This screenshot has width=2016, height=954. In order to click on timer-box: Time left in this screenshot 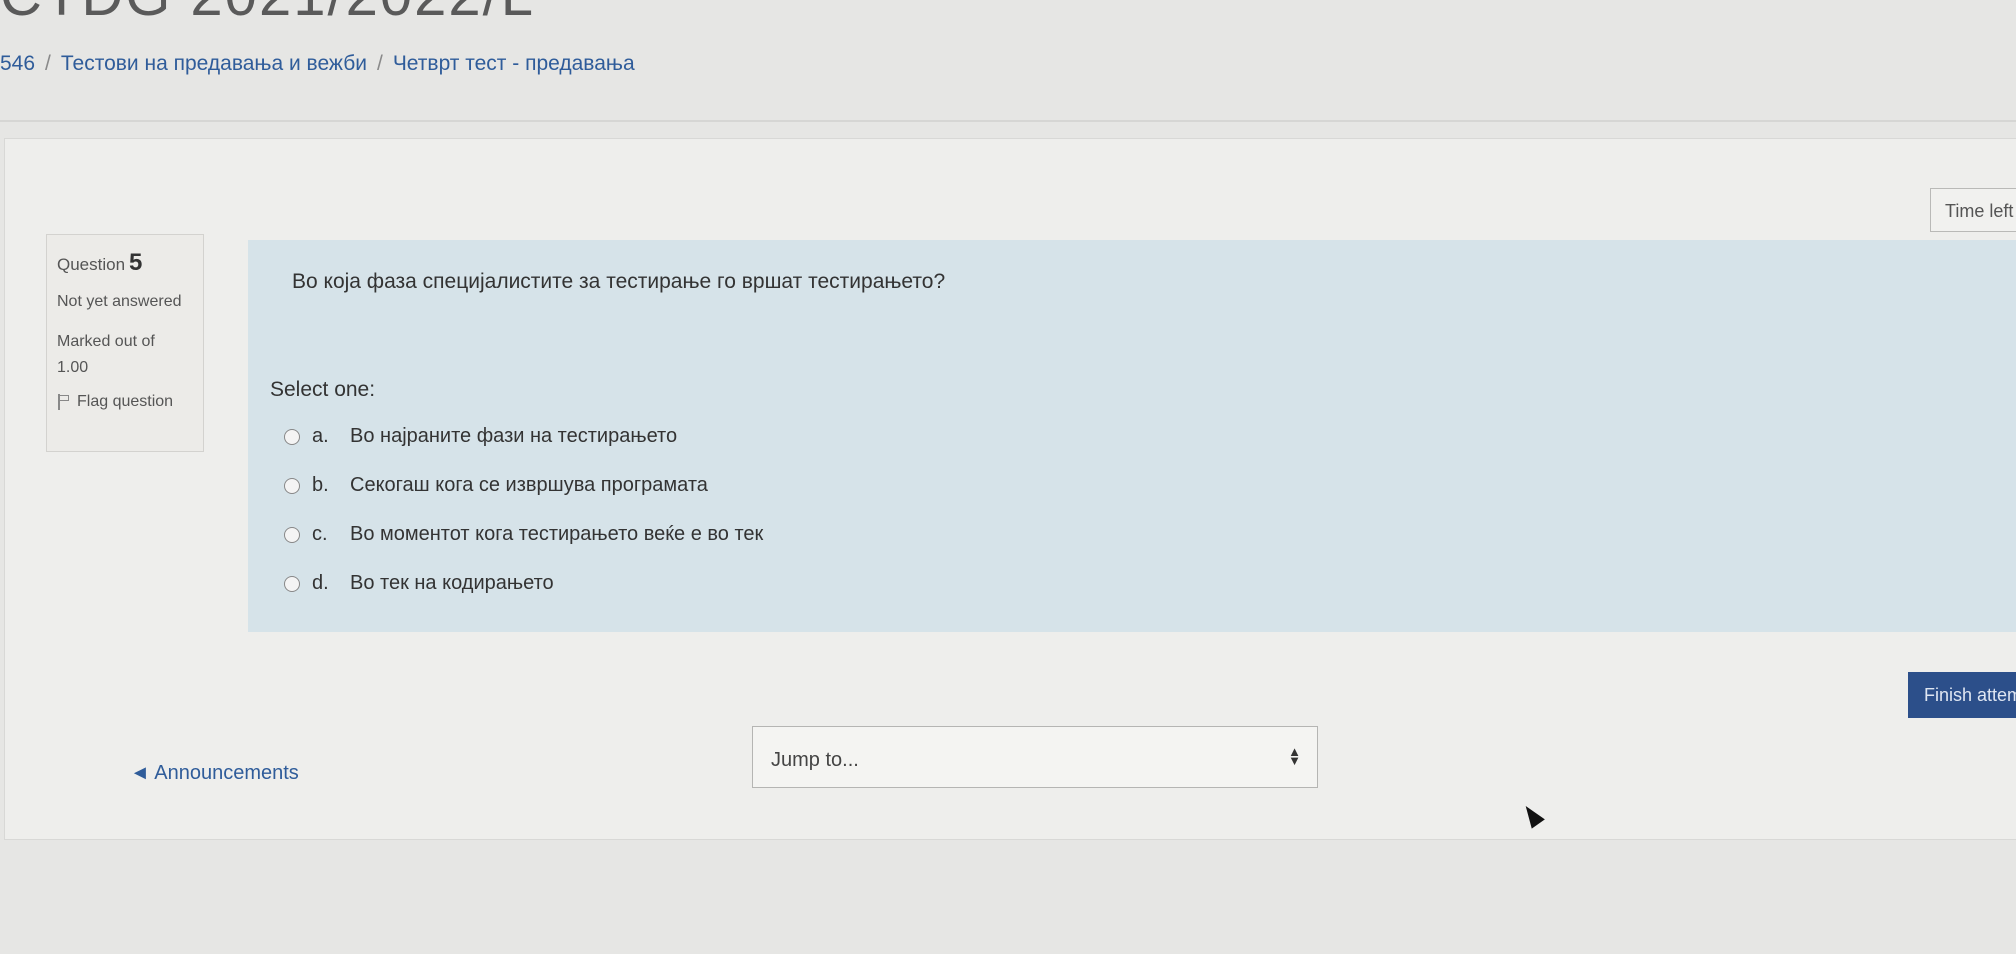, I will do `click(1973, 210)`.